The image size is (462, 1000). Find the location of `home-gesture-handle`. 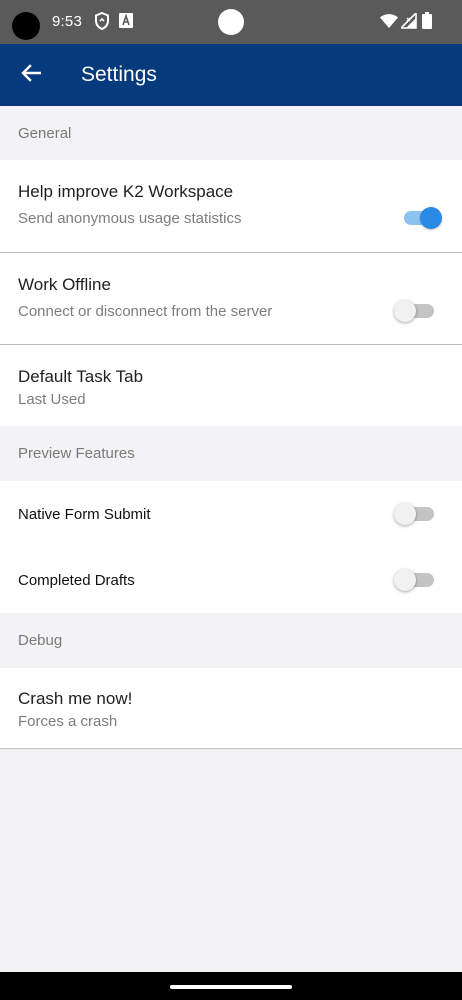

home-gesture-handle is located at coordinates (231, 987).